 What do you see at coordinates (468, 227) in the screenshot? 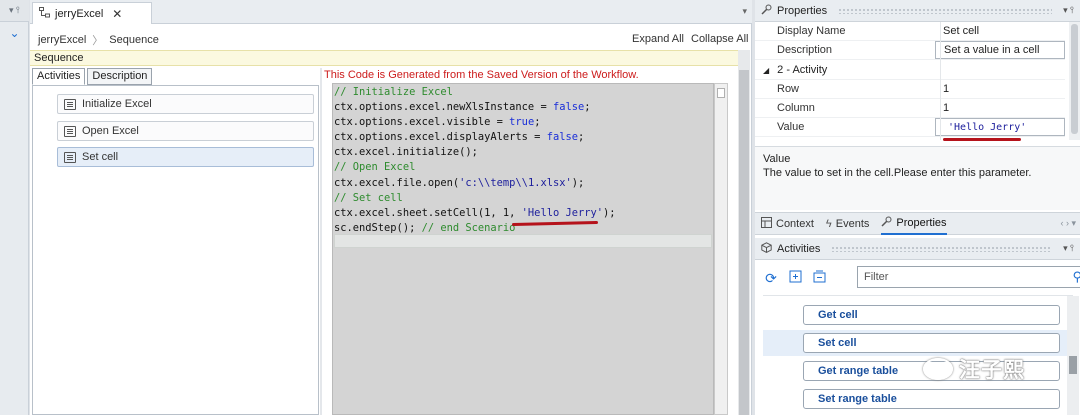
I see `code-token: // end Scenario` at bounding box center [468, 227].